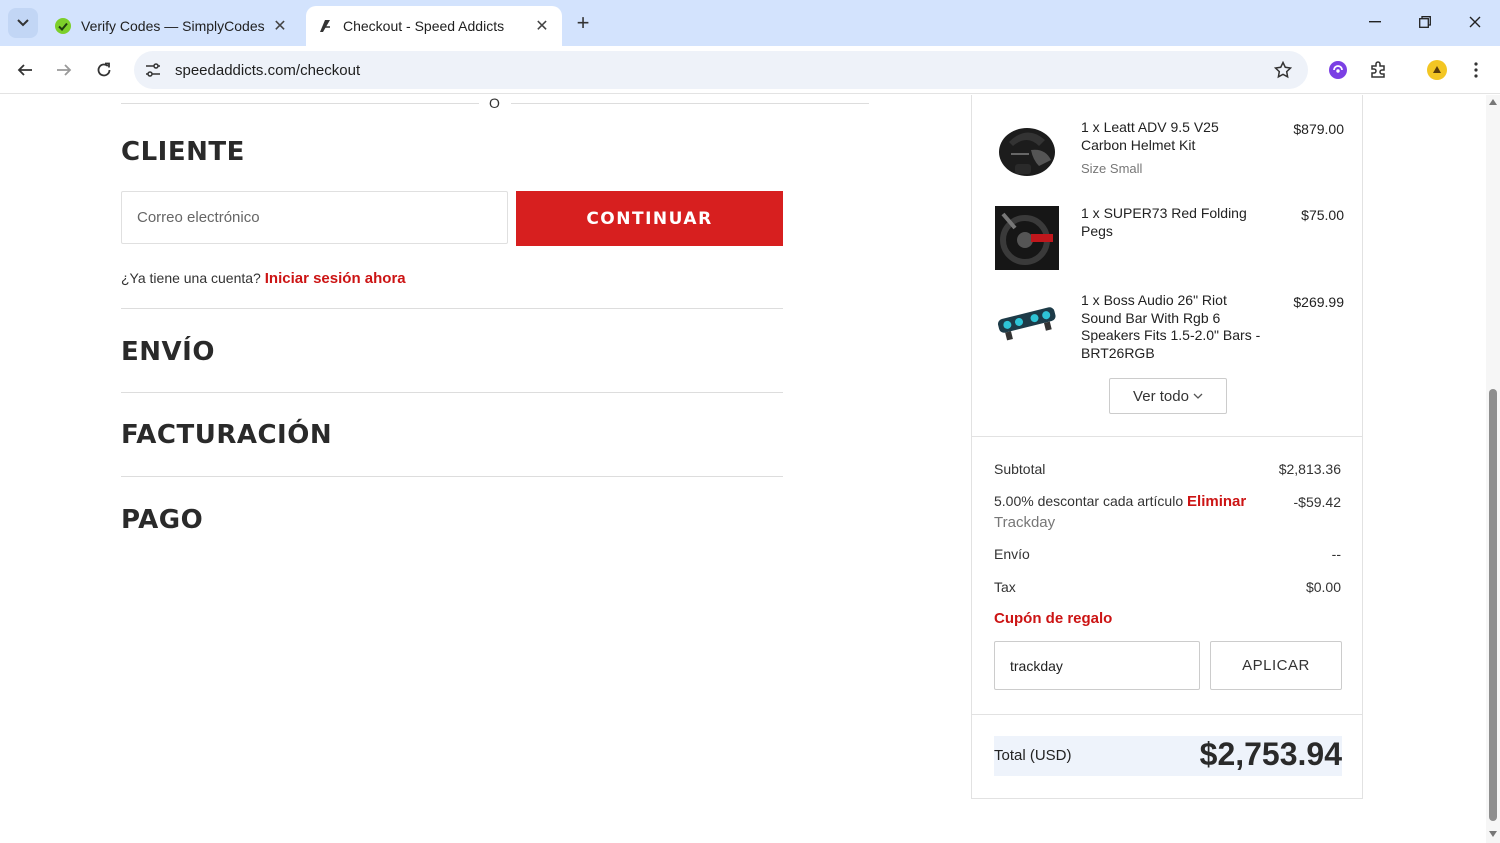 This screenshot has height=843, width=1500. I want to click on continue-button: CONTINUAR, so click(649, 218).